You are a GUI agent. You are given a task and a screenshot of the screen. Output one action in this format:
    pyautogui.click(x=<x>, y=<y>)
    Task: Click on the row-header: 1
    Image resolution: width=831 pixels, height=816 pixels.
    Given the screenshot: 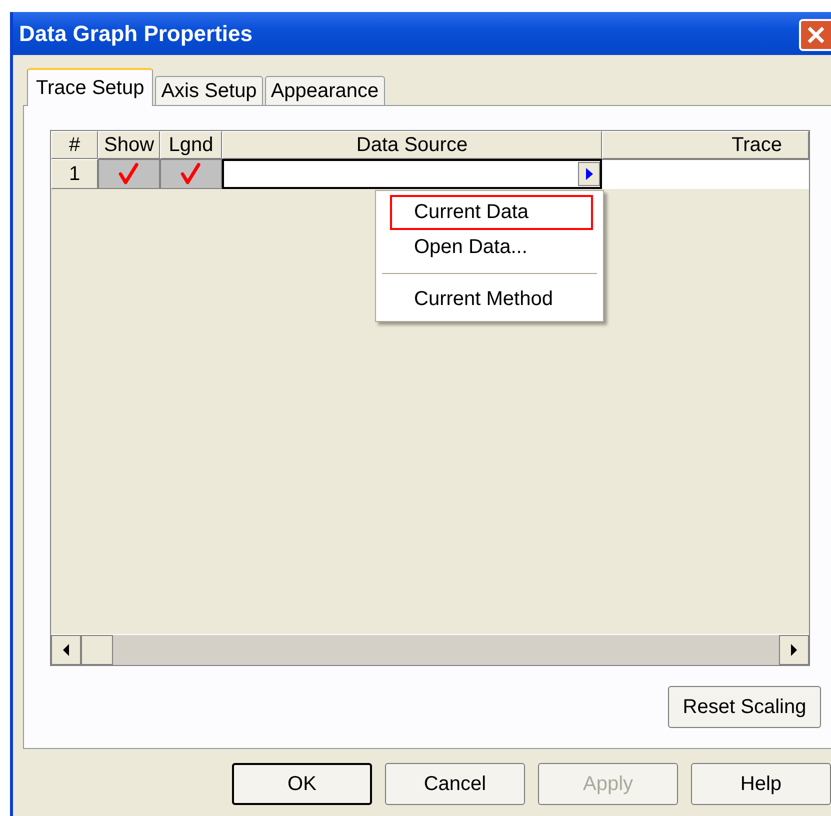 What is the action you would take?
    pyautogui.click(x=74, y=174)
    